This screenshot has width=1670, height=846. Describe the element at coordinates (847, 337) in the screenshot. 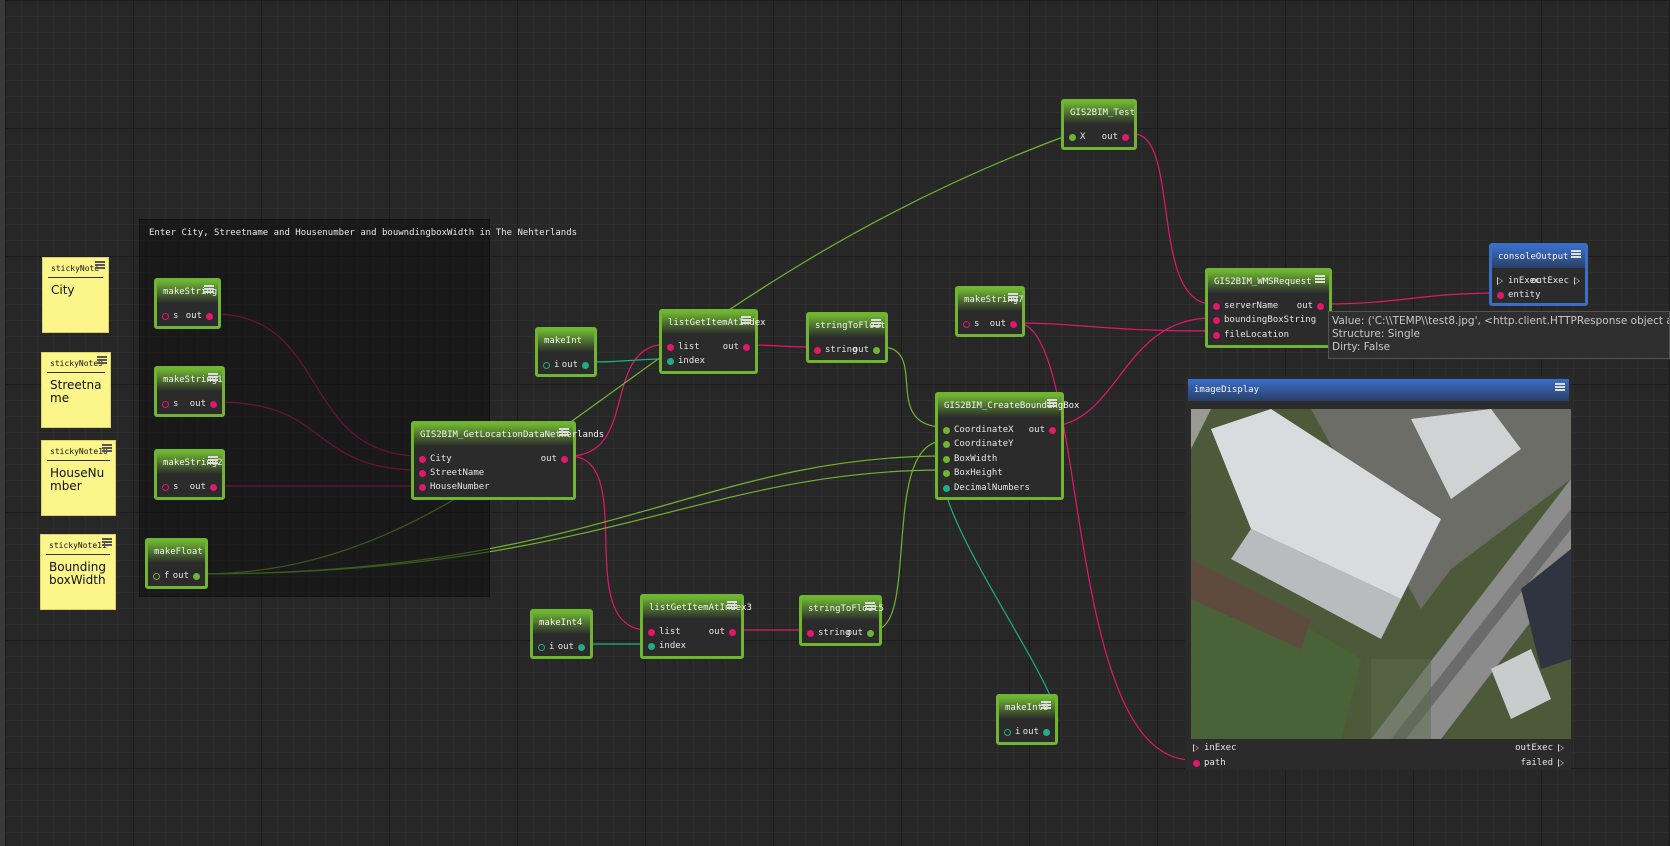

I see `node-string-to-float: stringToFloat string out` at that location.